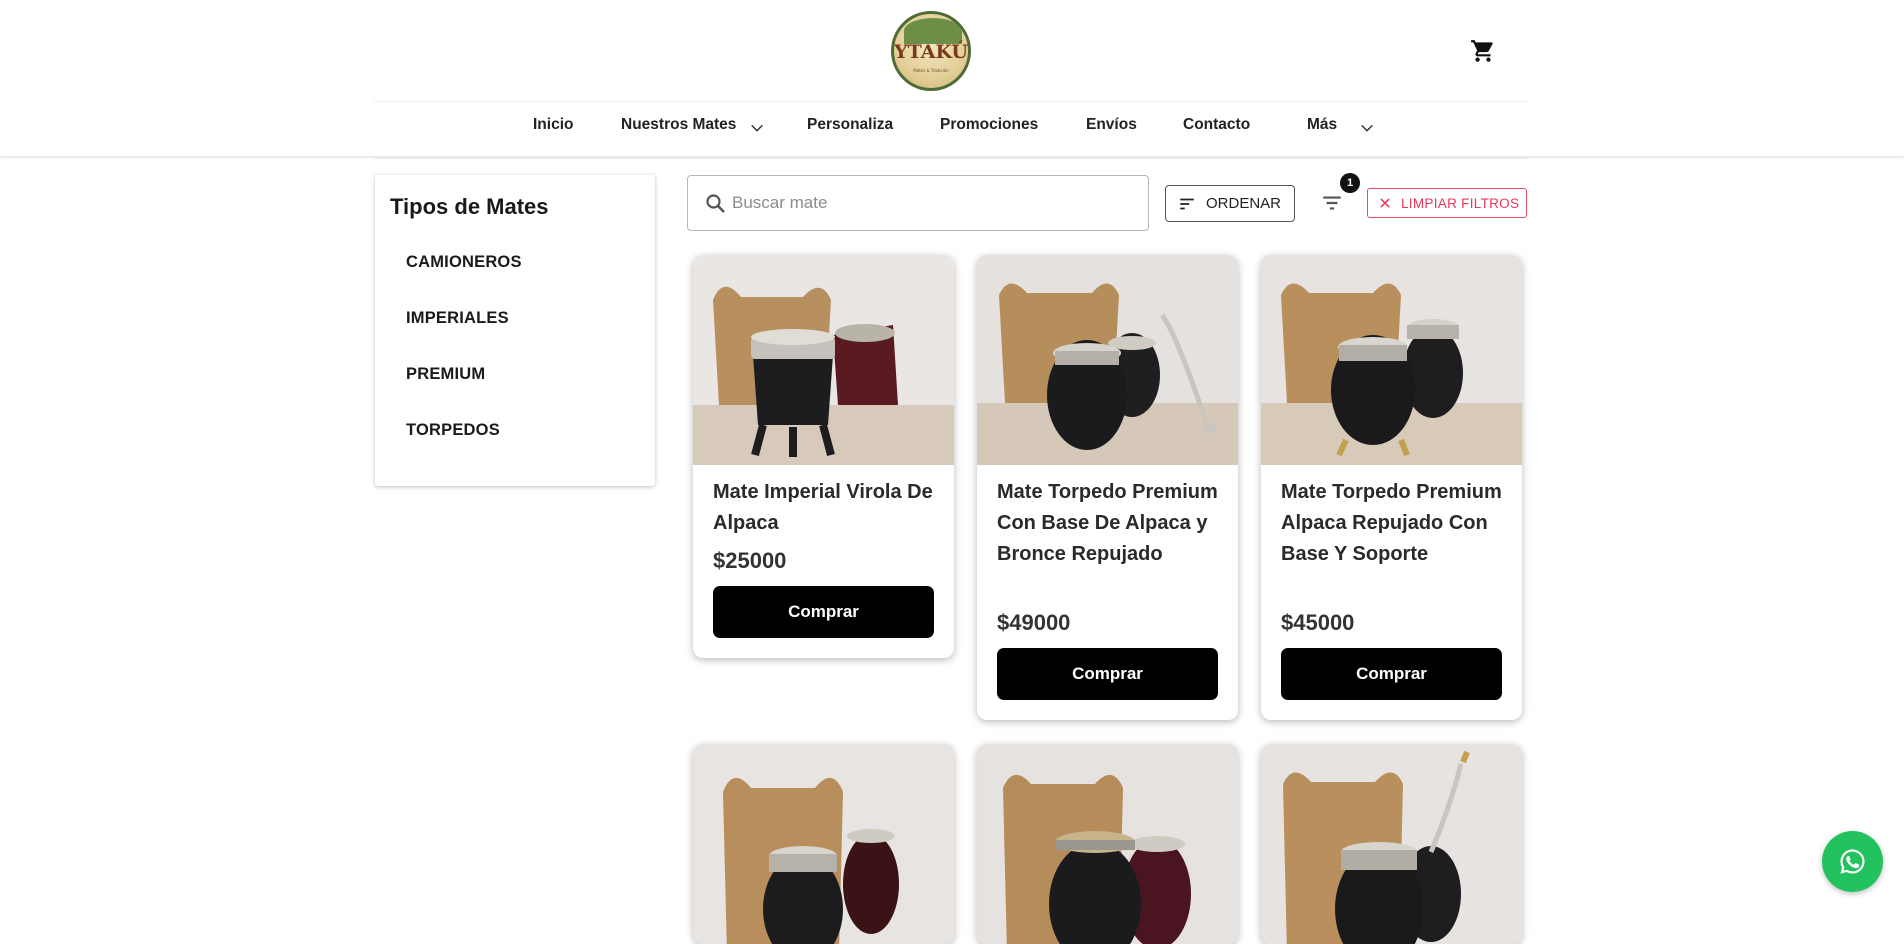  Describe the element at coordinates (715, 203) in the screenshot. I see `search-icon` at that location.